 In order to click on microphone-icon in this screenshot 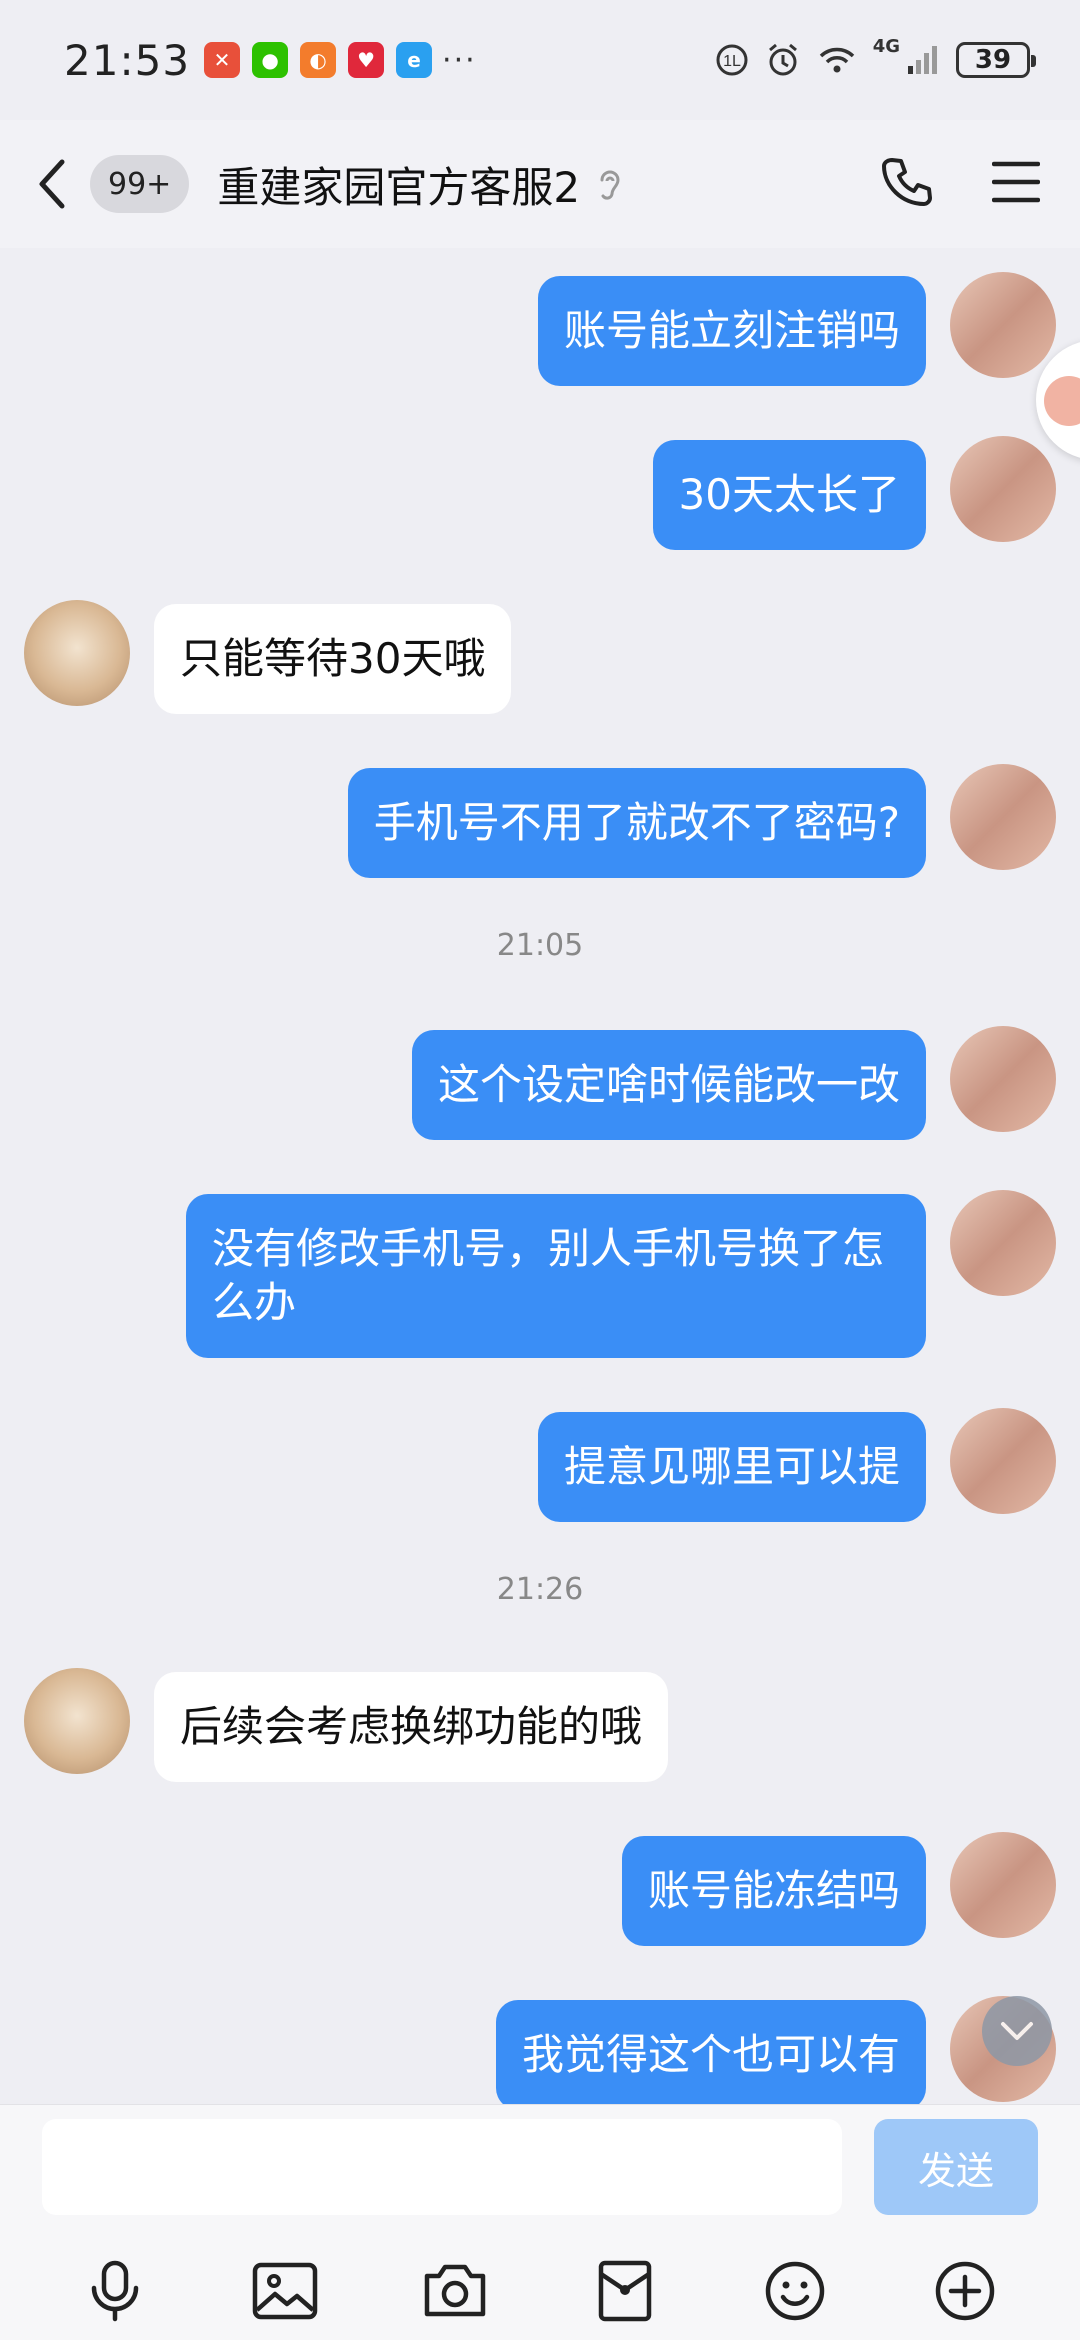, I will do `click(115, 2291)`.